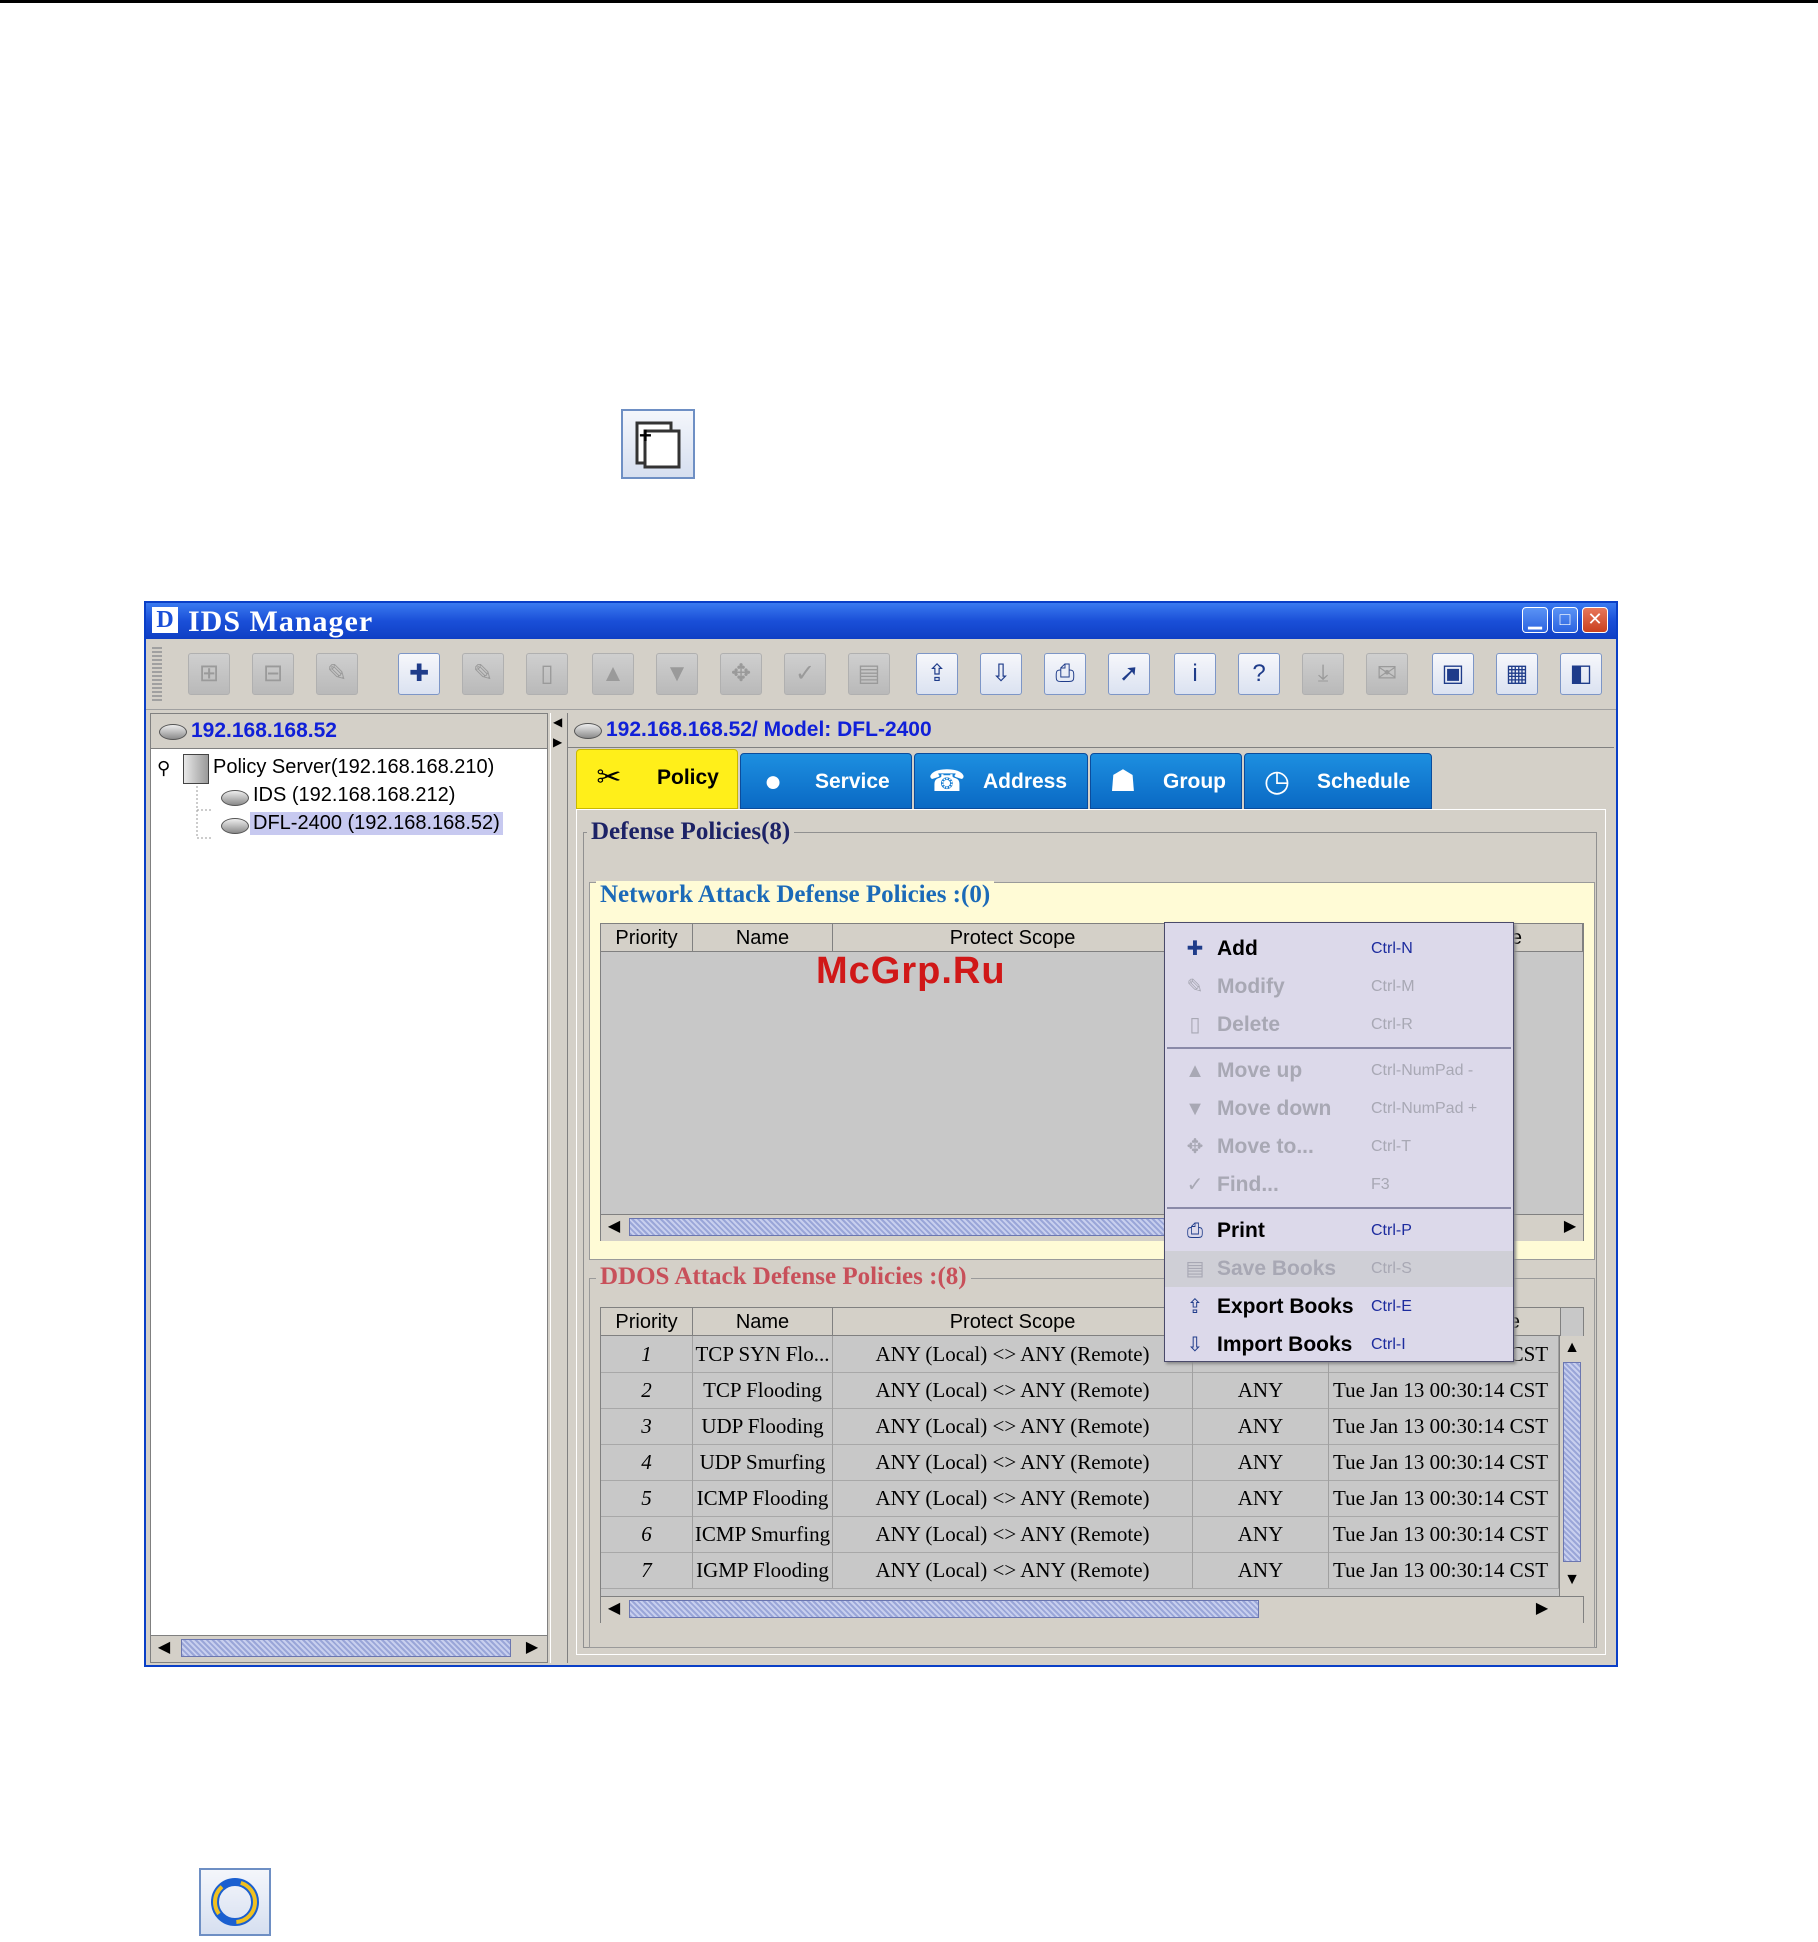 Image resolution: width=1818 pixels, height=1942 pixels. Describe the element at coordinates (354, 795) in the screenshot. I see `tree-item-ids: IDS (192.168.168.212)` at that location.